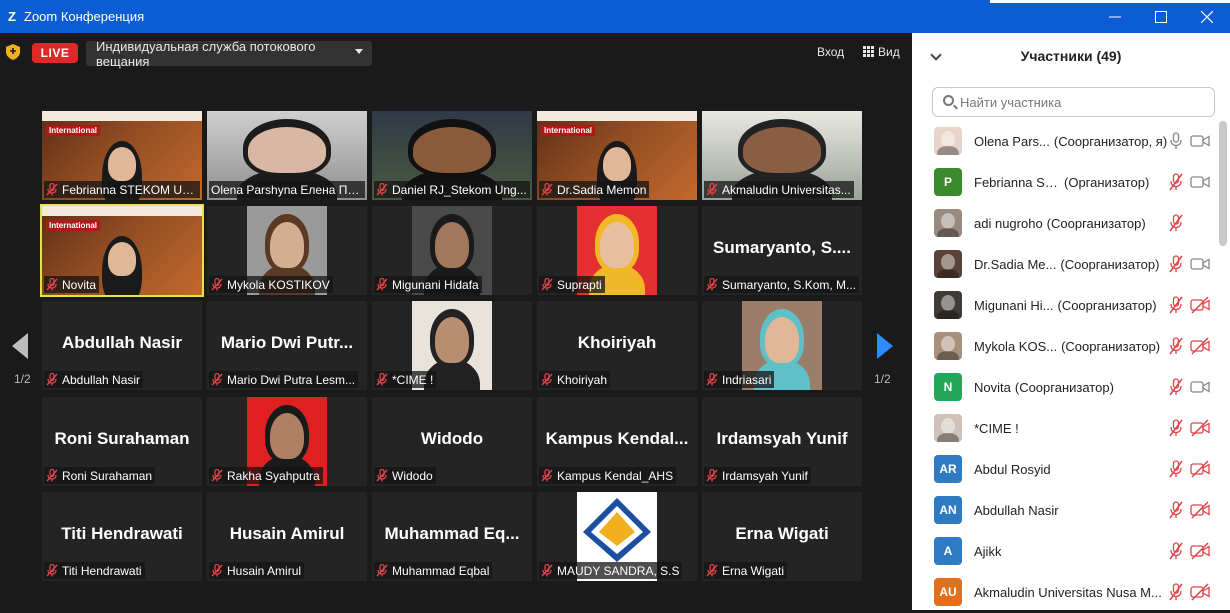  Describe the element at coordinates (1096, 223) in the screenshot. I see `participant-role: (Соорганизатор)` at that location.